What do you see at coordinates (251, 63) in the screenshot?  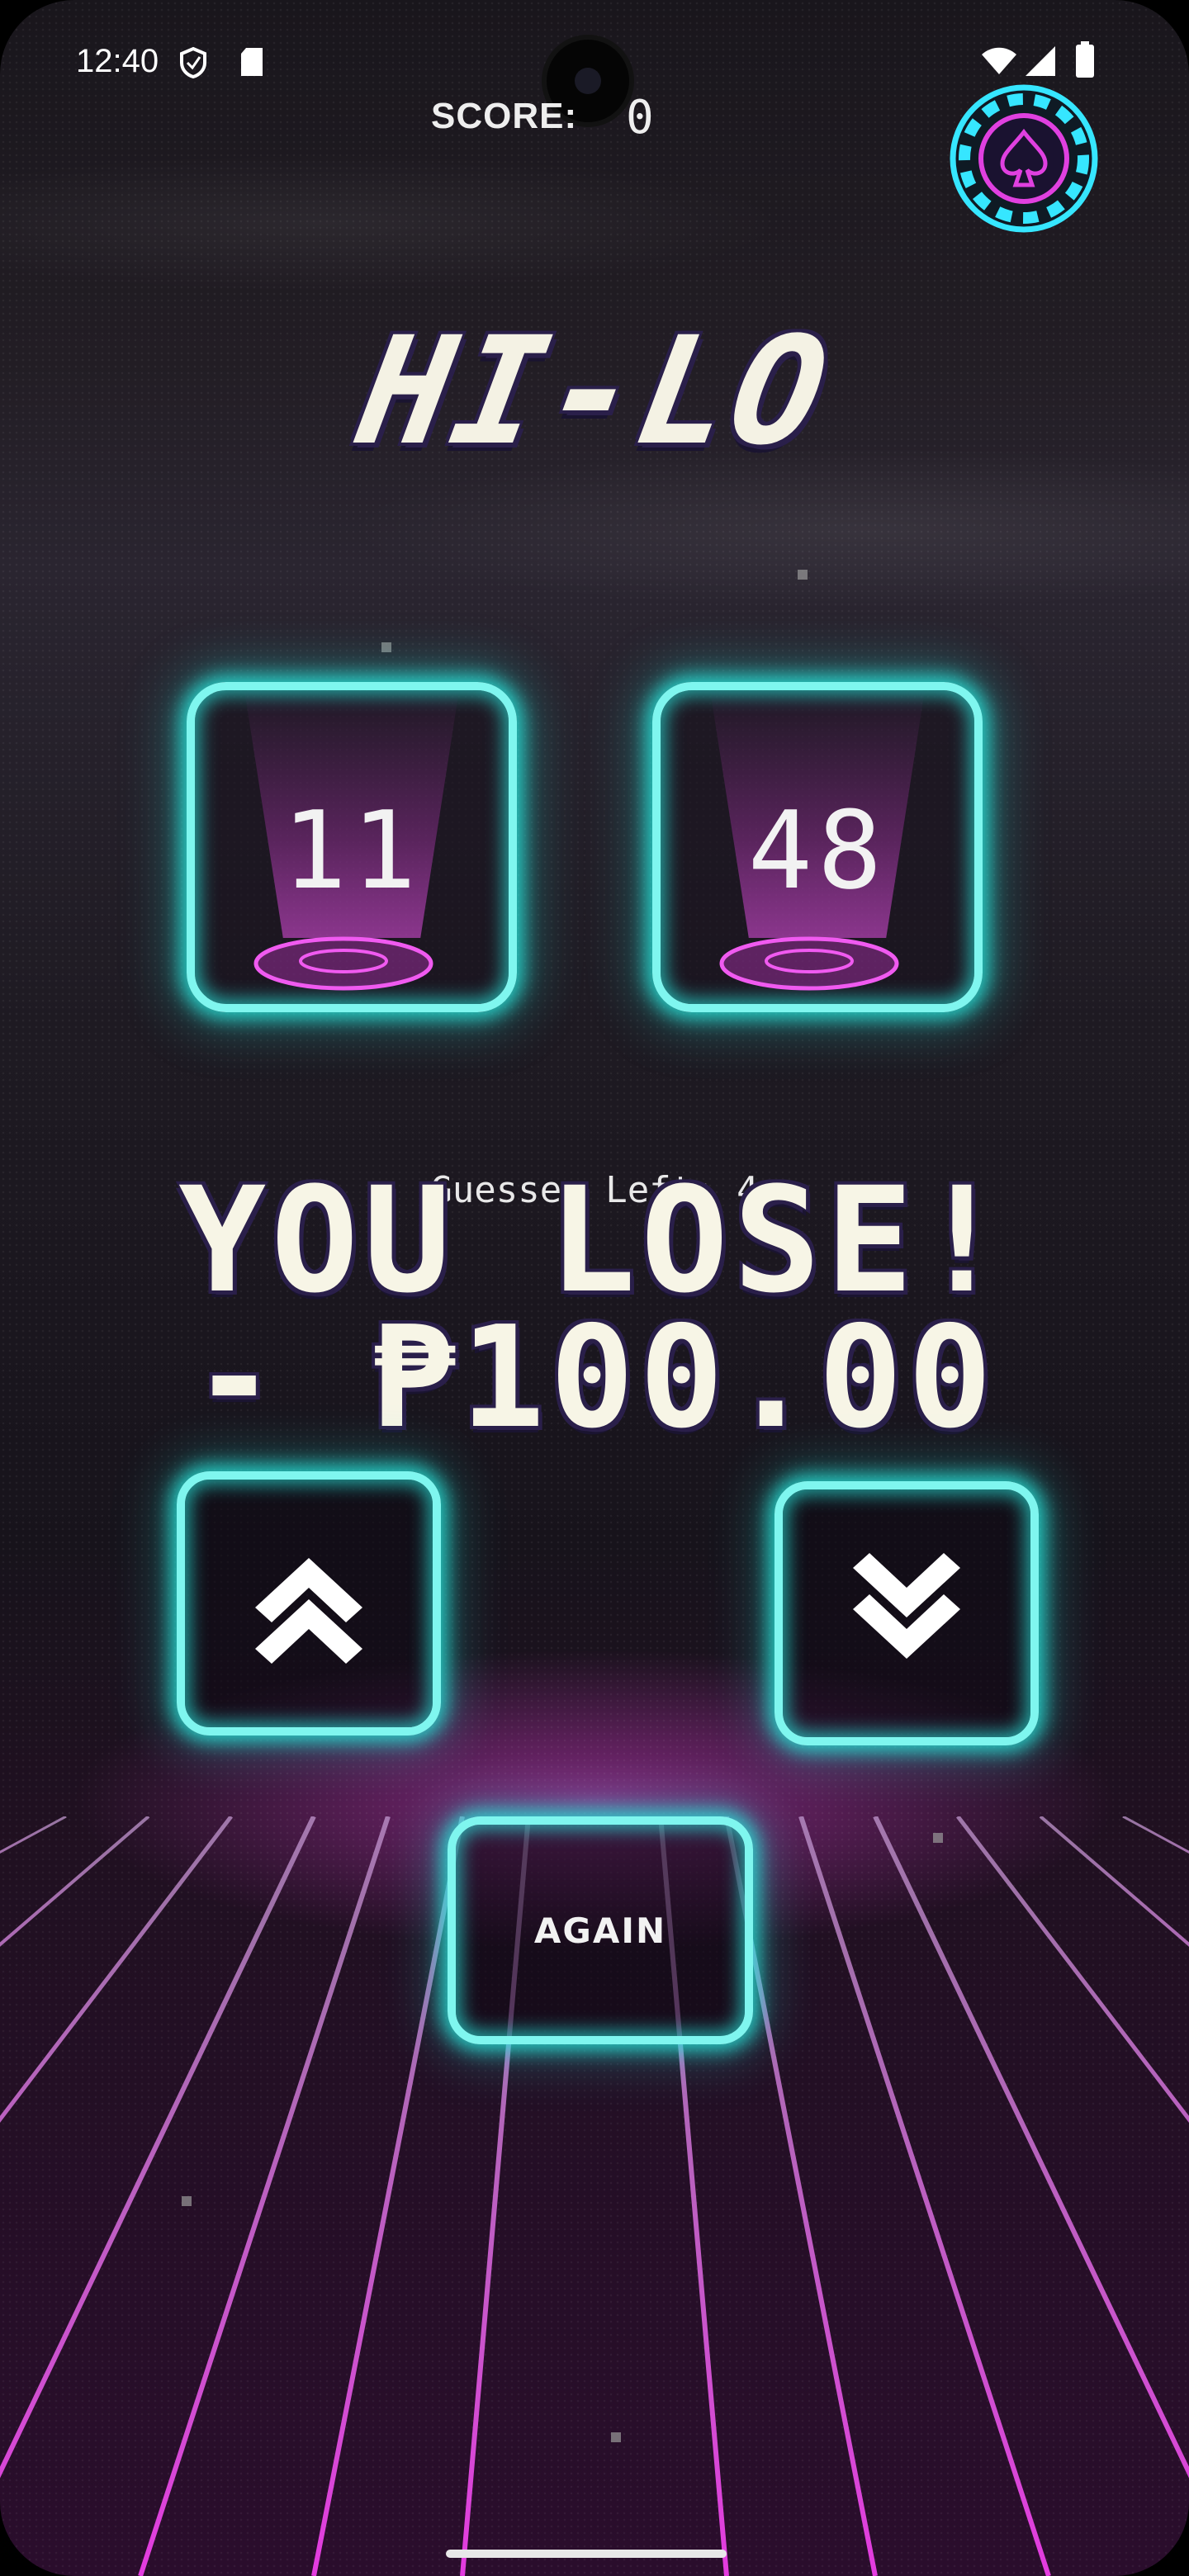 I see `sd-card-icon` at bounding box center [251, 63].